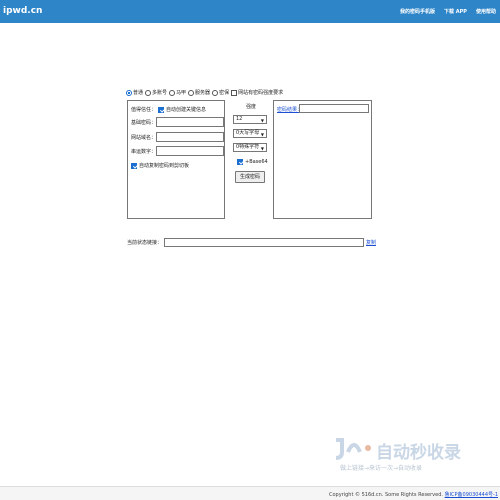 This screenshot has width=500, height=500. I want to click on icp-link: 鲁ICP备09030444号-1, so click(471, 495).